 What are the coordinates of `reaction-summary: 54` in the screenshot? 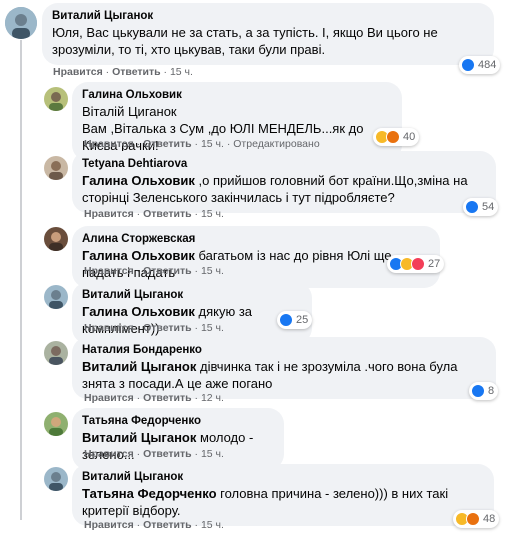 It's located at (481, 207).